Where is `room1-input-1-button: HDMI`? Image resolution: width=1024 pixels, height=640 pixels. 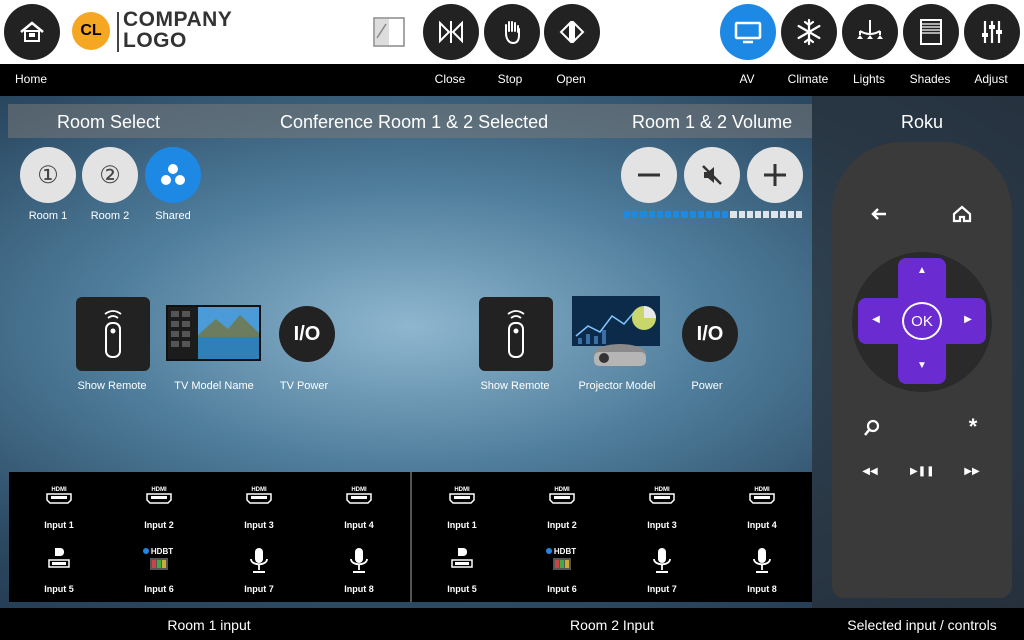
room1-input-1-button: HDMI is located at coordinates (59, 499).